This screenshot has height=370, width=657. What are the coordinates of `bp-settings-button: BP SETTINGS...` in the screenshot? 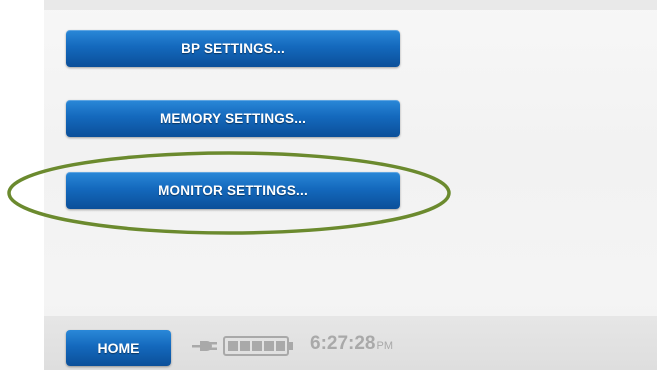 It's located at (233, 48).